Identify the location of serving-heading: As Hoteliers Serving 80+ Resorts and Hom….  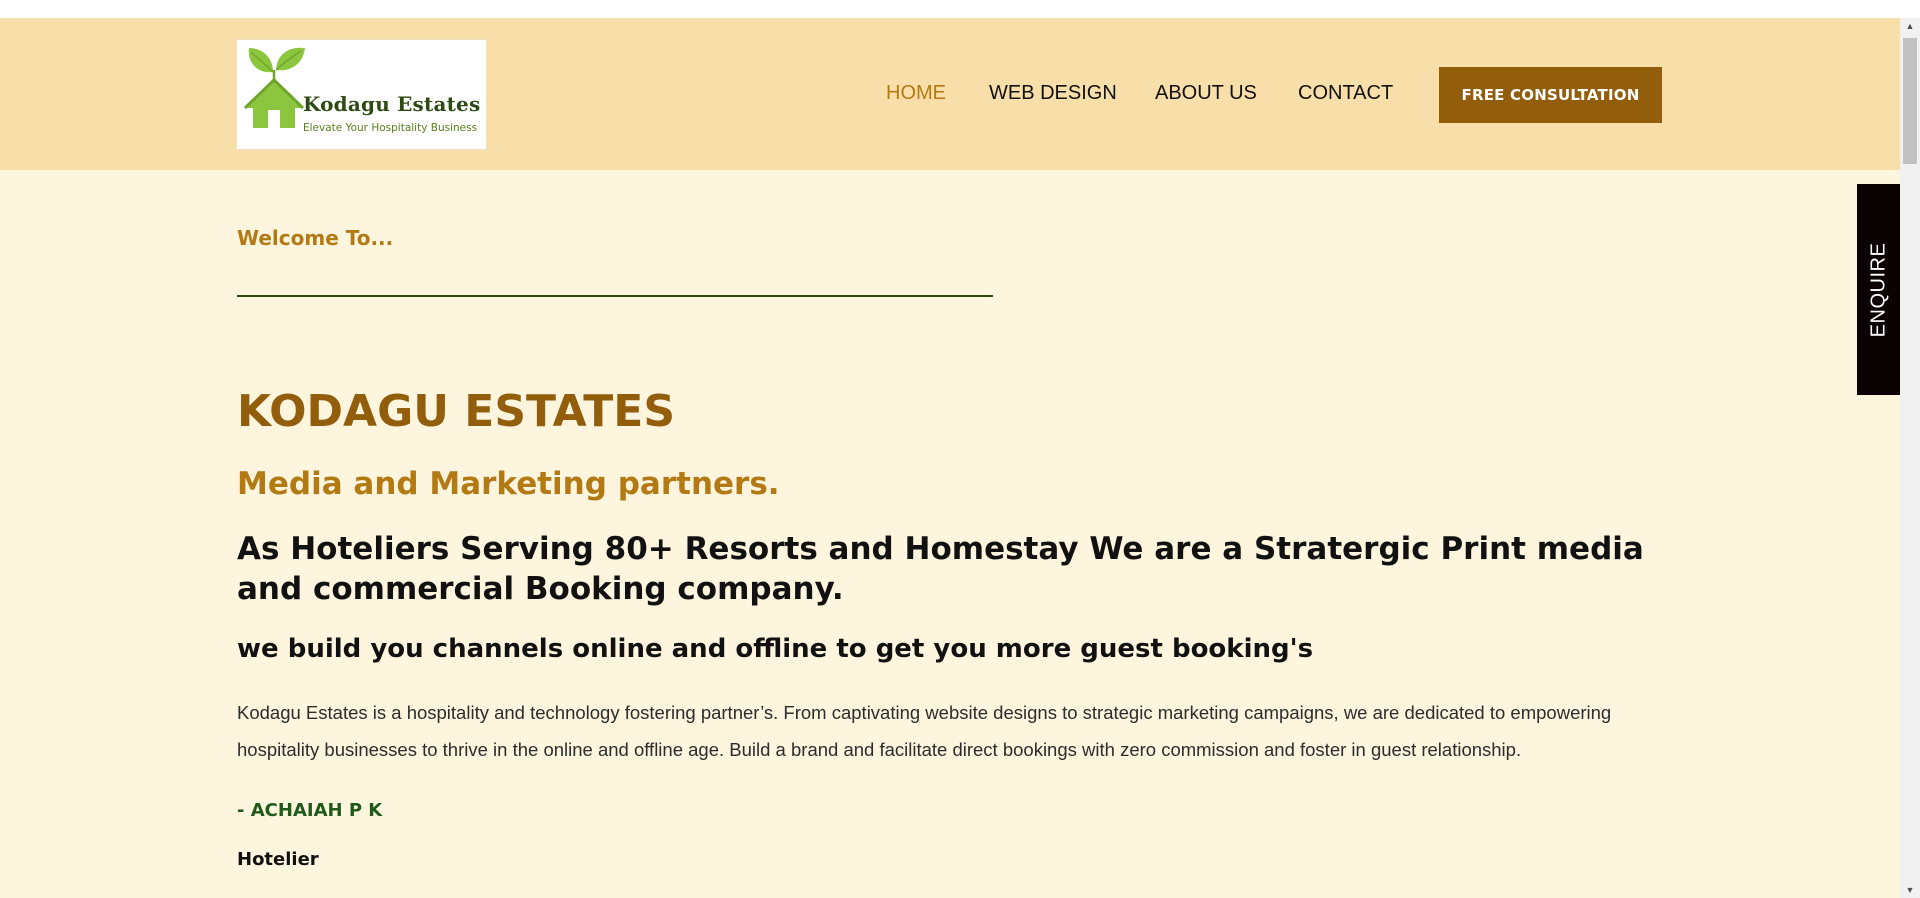
(940, 569).